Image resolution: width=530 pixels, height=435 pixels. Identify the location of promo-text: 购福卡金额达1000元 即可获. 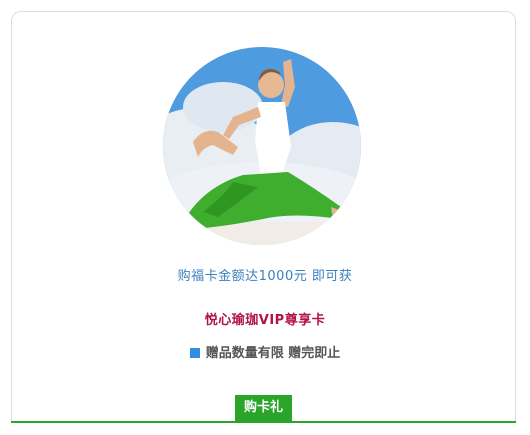
(265, 276).